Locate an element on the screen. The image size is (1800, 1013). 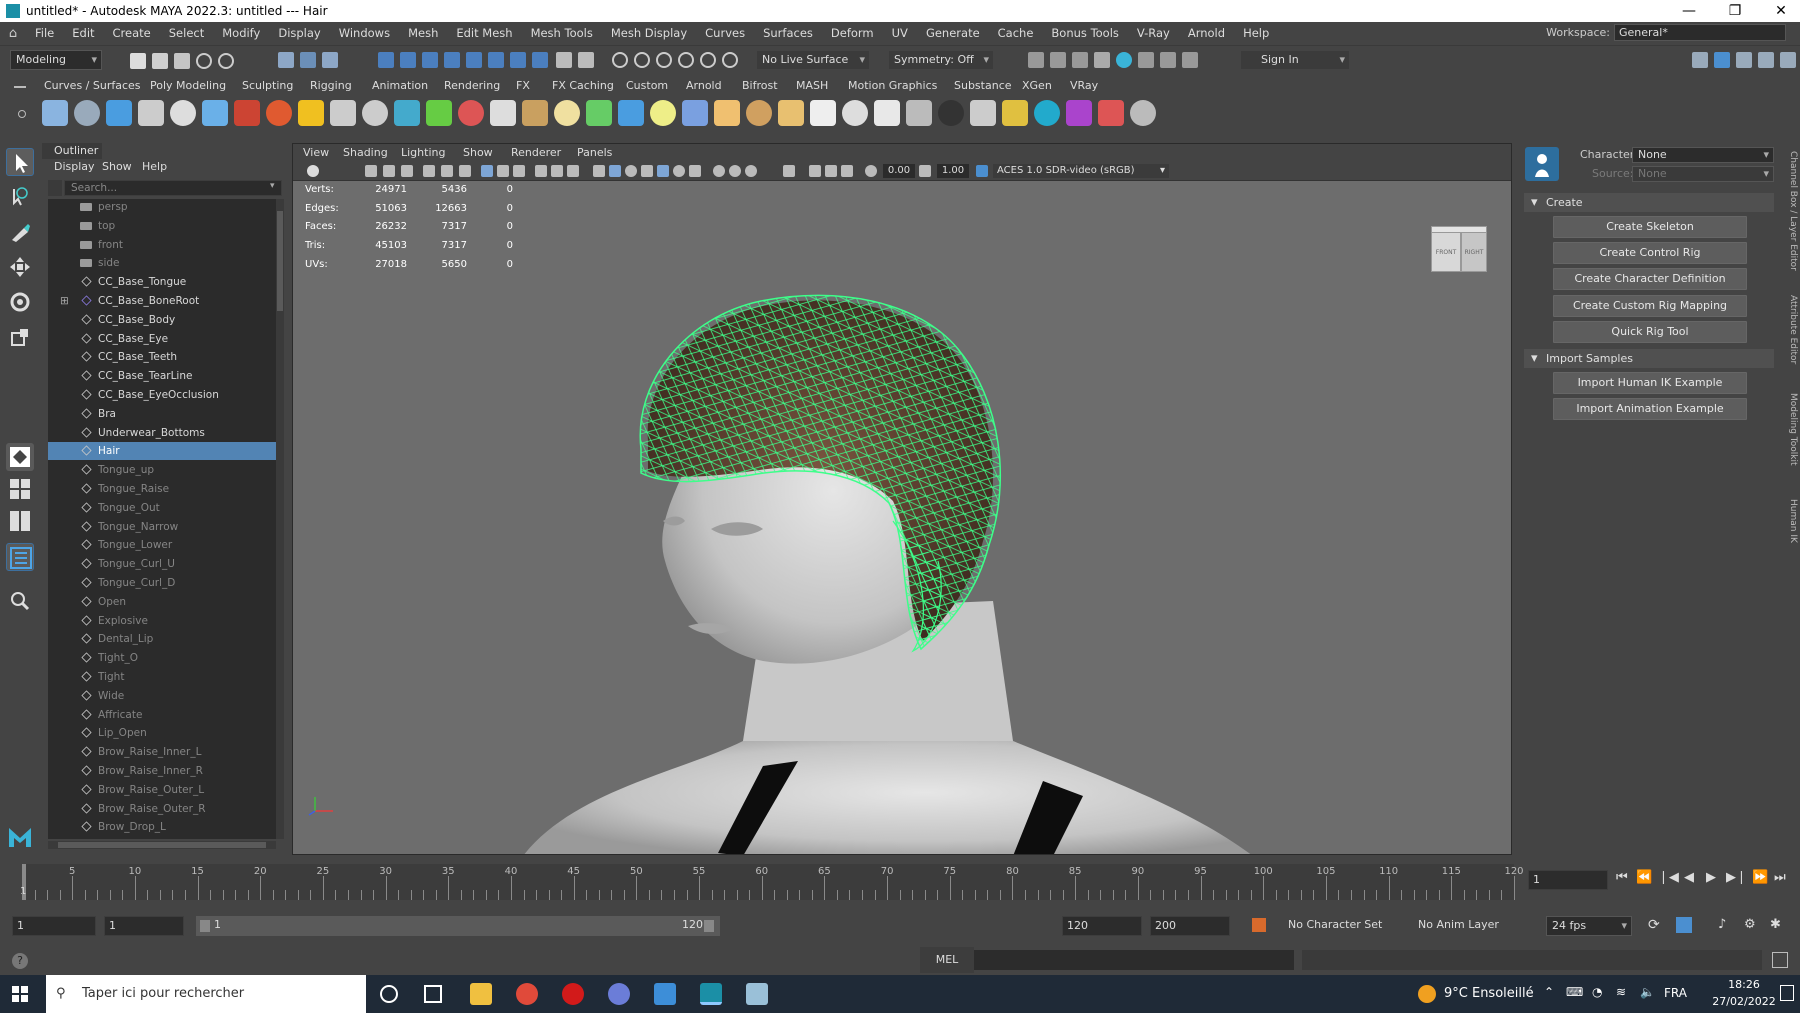
shelf-tool-32-icon is located at coordinates (1047, 113).